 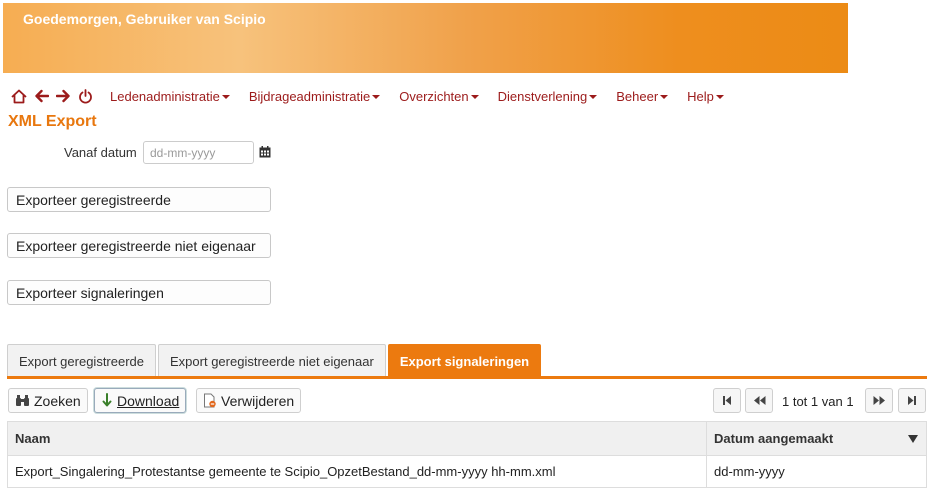 What do you see at coordinates (100, 152) in the screenshot?
I see `date-label: Vanaf datum` at bounding box center [100, 152].